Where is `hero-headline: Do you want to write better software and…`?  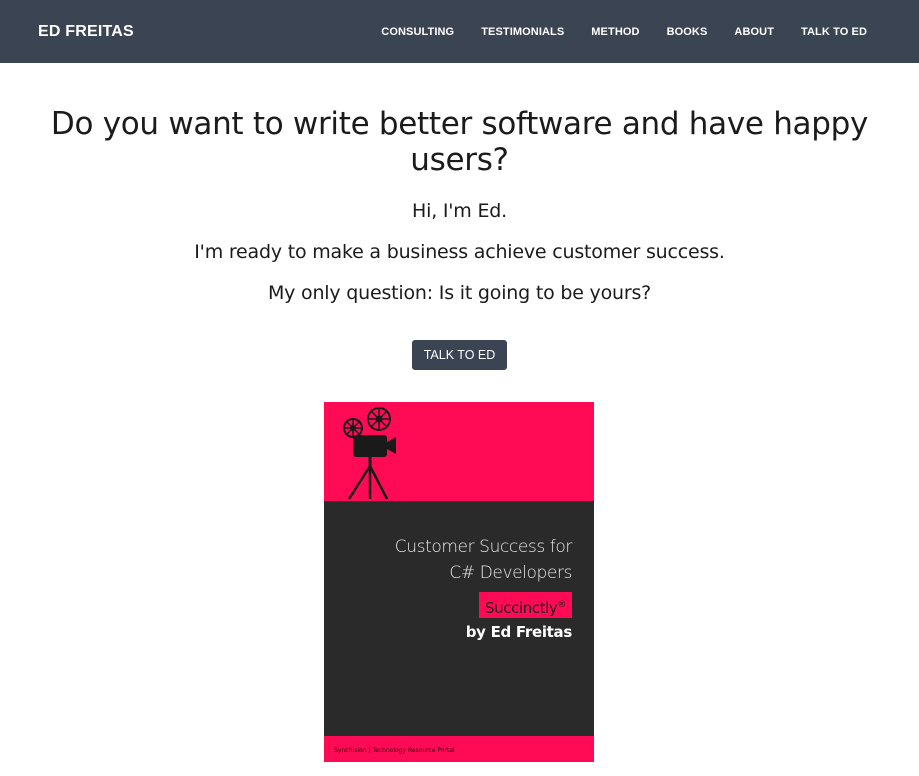 hero-headline: Do you want to write better software and… is located at coordinates (459, 142).